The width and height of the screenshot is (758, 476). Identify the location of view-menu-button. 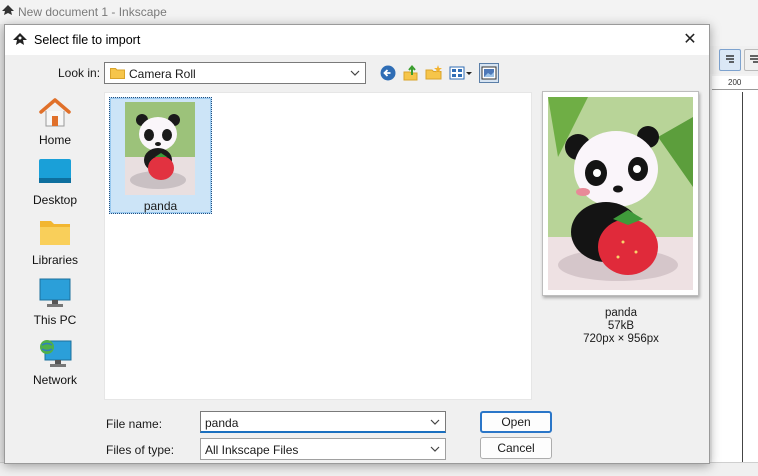
(461, 73).